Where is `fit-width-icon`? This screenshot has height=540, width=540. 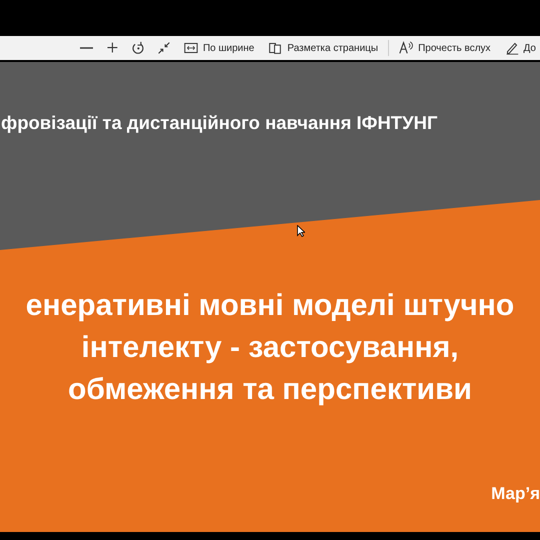
fit-width-icon is located at coordinates (191, 48).